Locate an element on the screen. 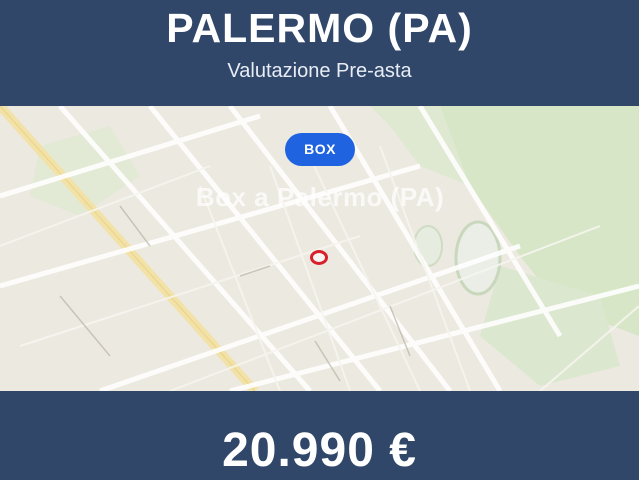 This screenshot has width=639, height=480. category-badge: BOX is located at coordinates (320, 149).